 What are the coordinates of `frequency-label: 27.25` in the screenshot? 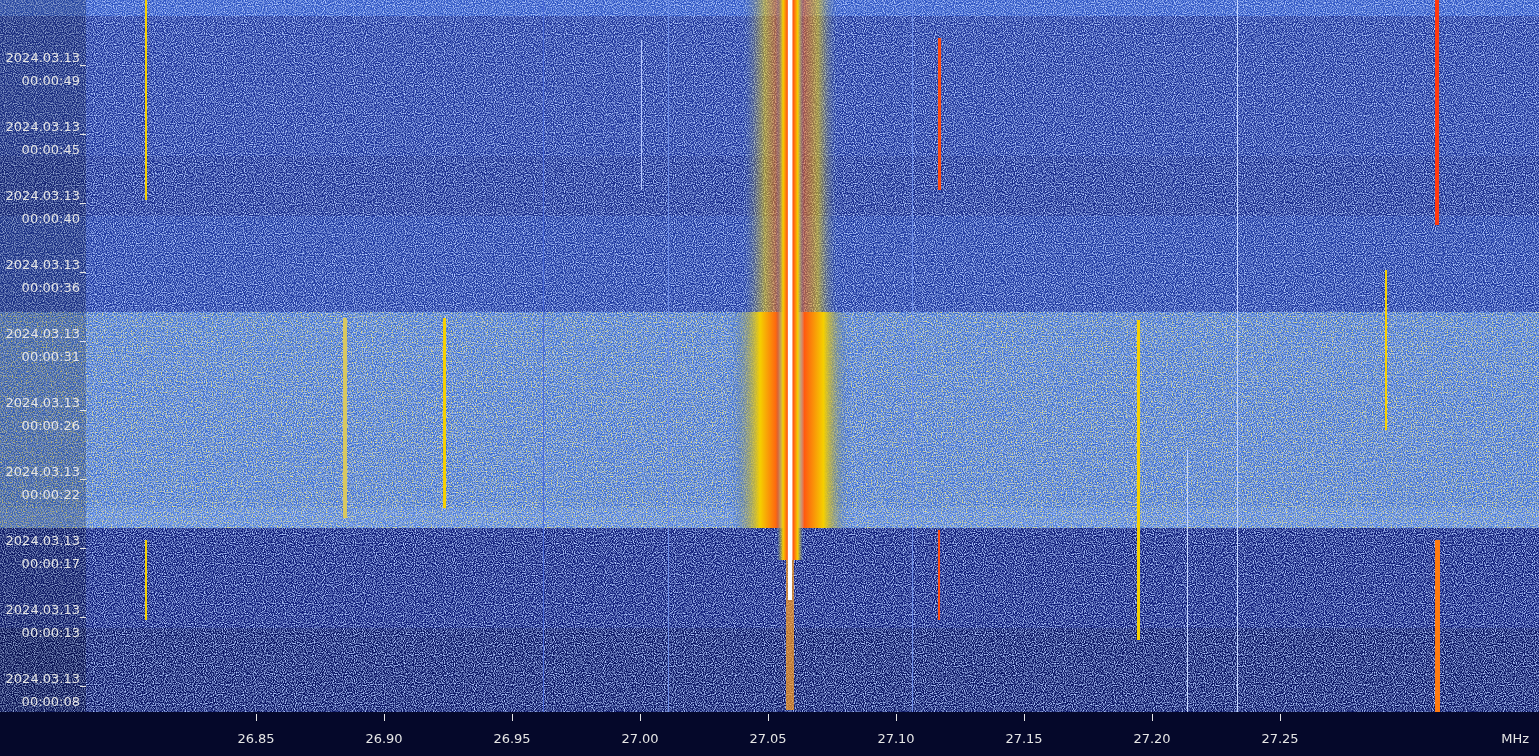 It's located at (1280, 738).